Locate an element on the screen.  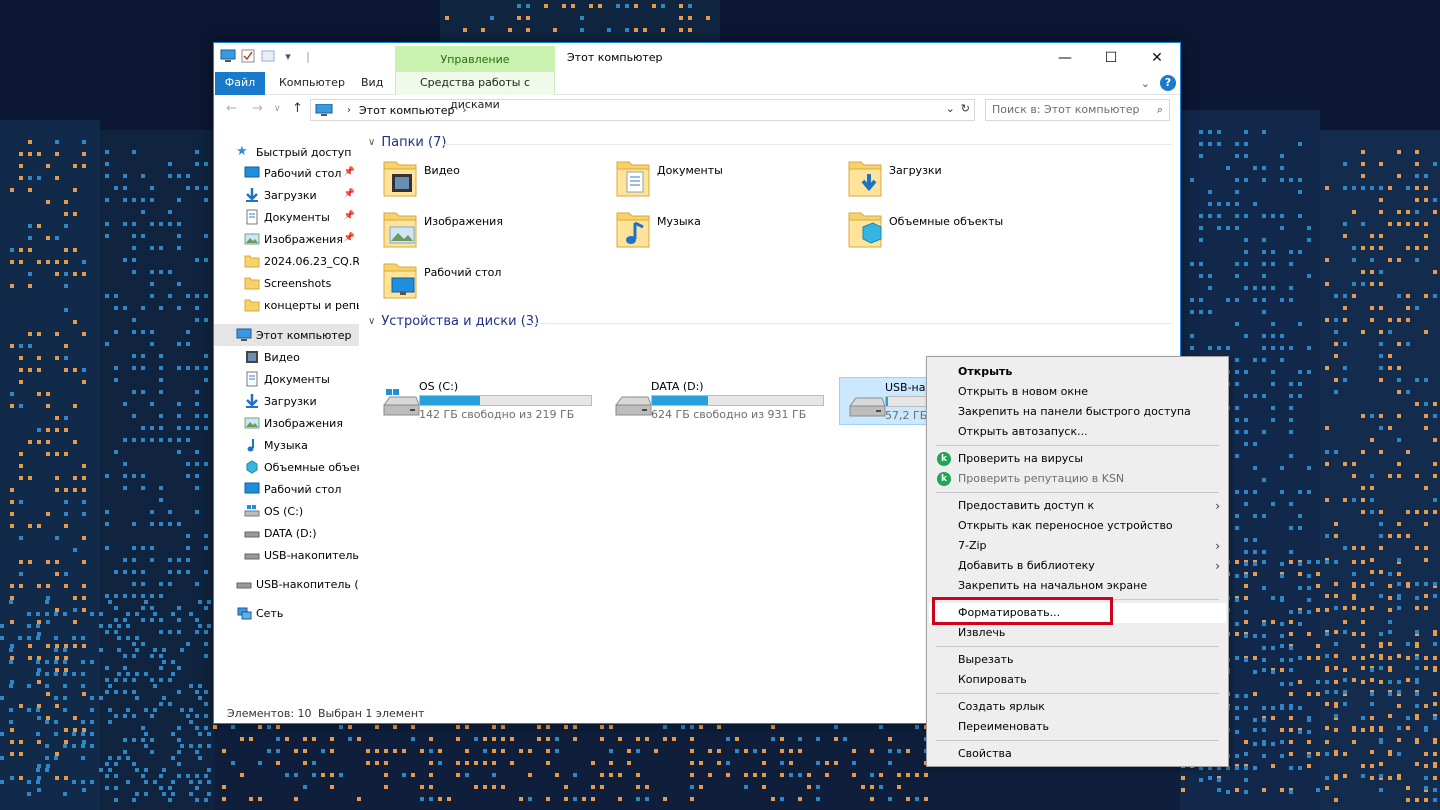
nav-item: Загрузки is located at coordinates (286, 401).